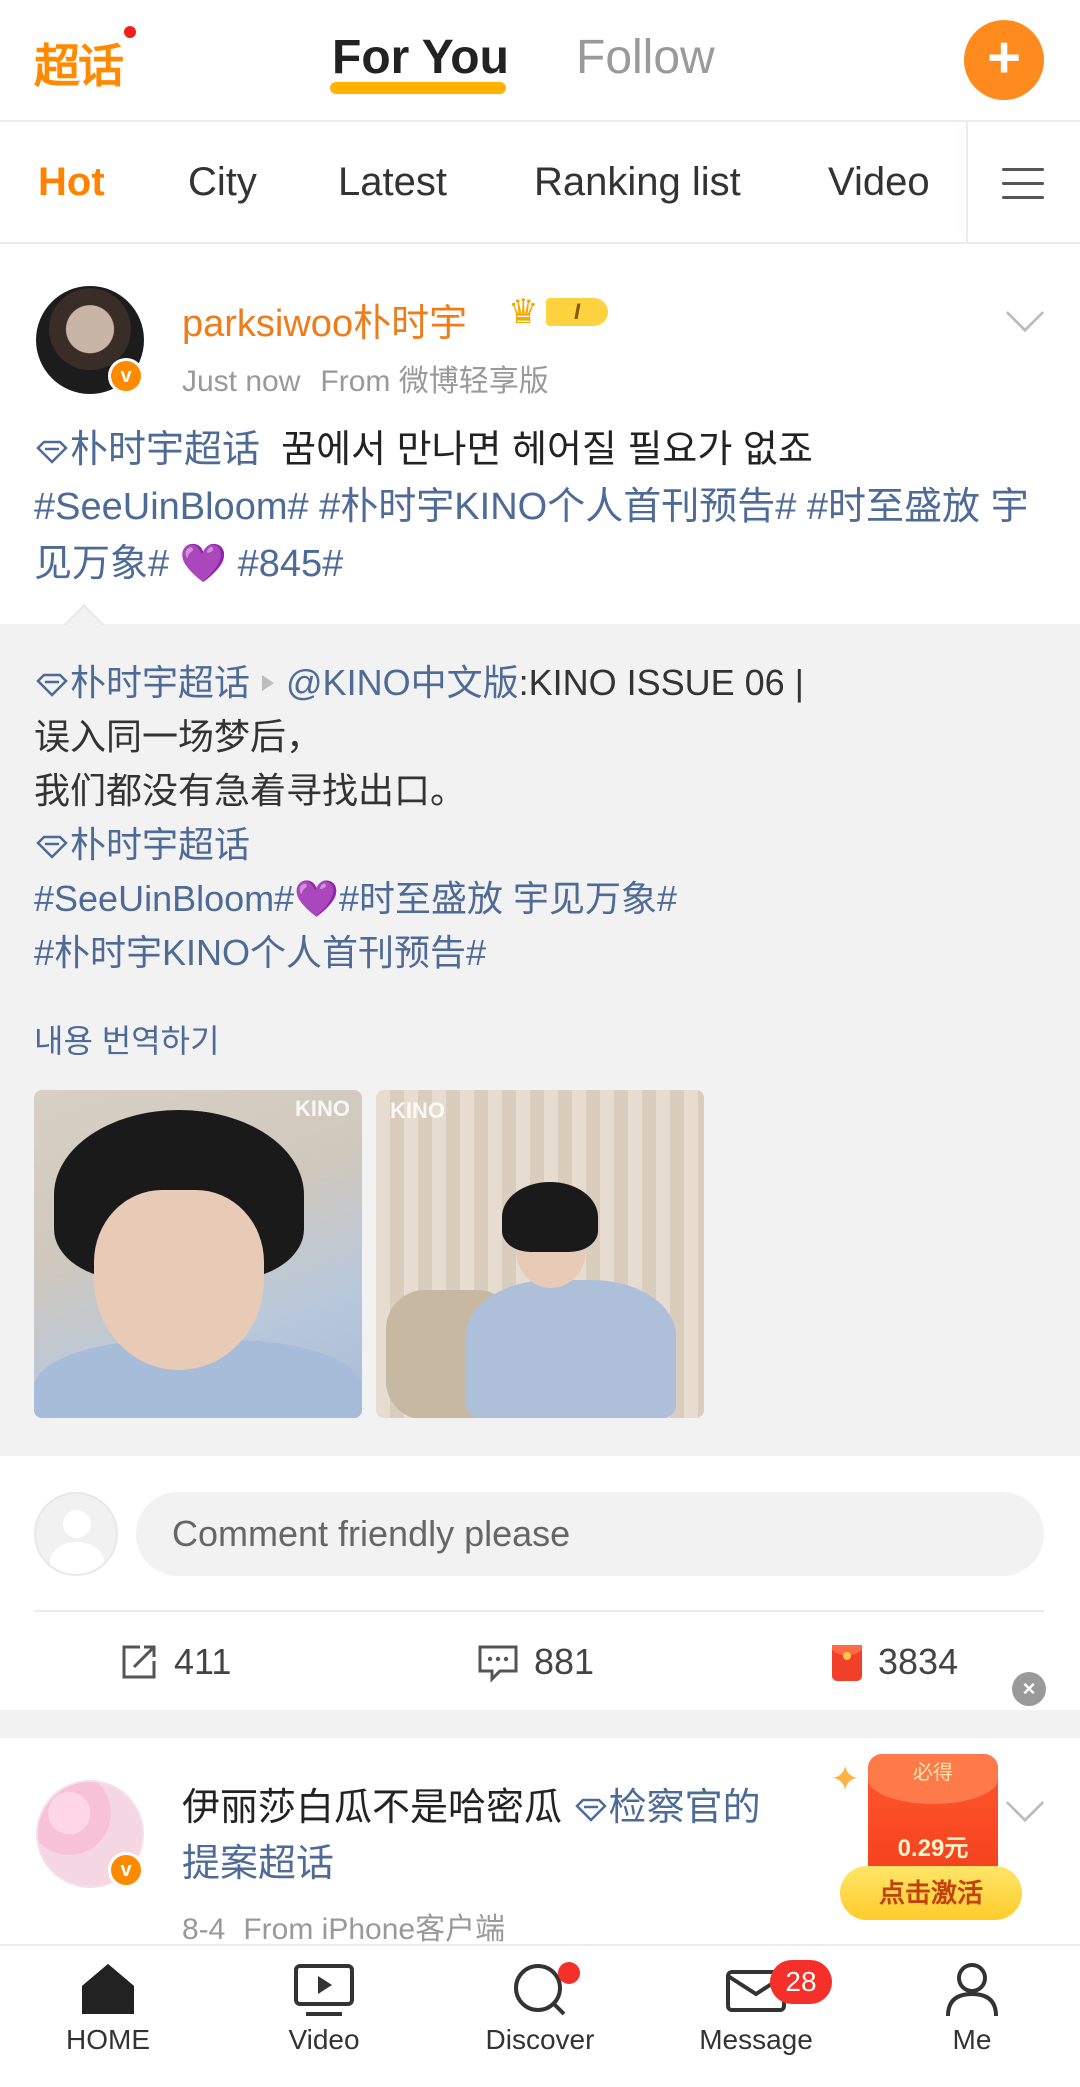 This screenshot has width=1080, height=2087. Describe the element at coordinates (79, 66) in the screenshot. I see `logo-text: 超话` at that location.